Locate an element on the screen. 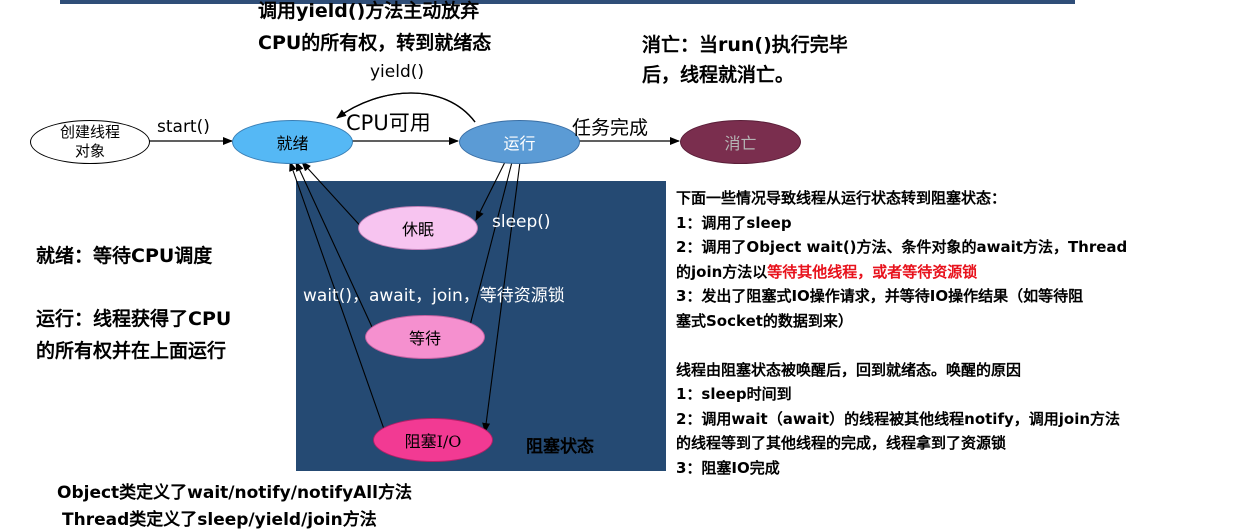 This screenshot has width=1248, height=532. state-blocked-io: 阻塞I/O is located at coordinates (433, 440).